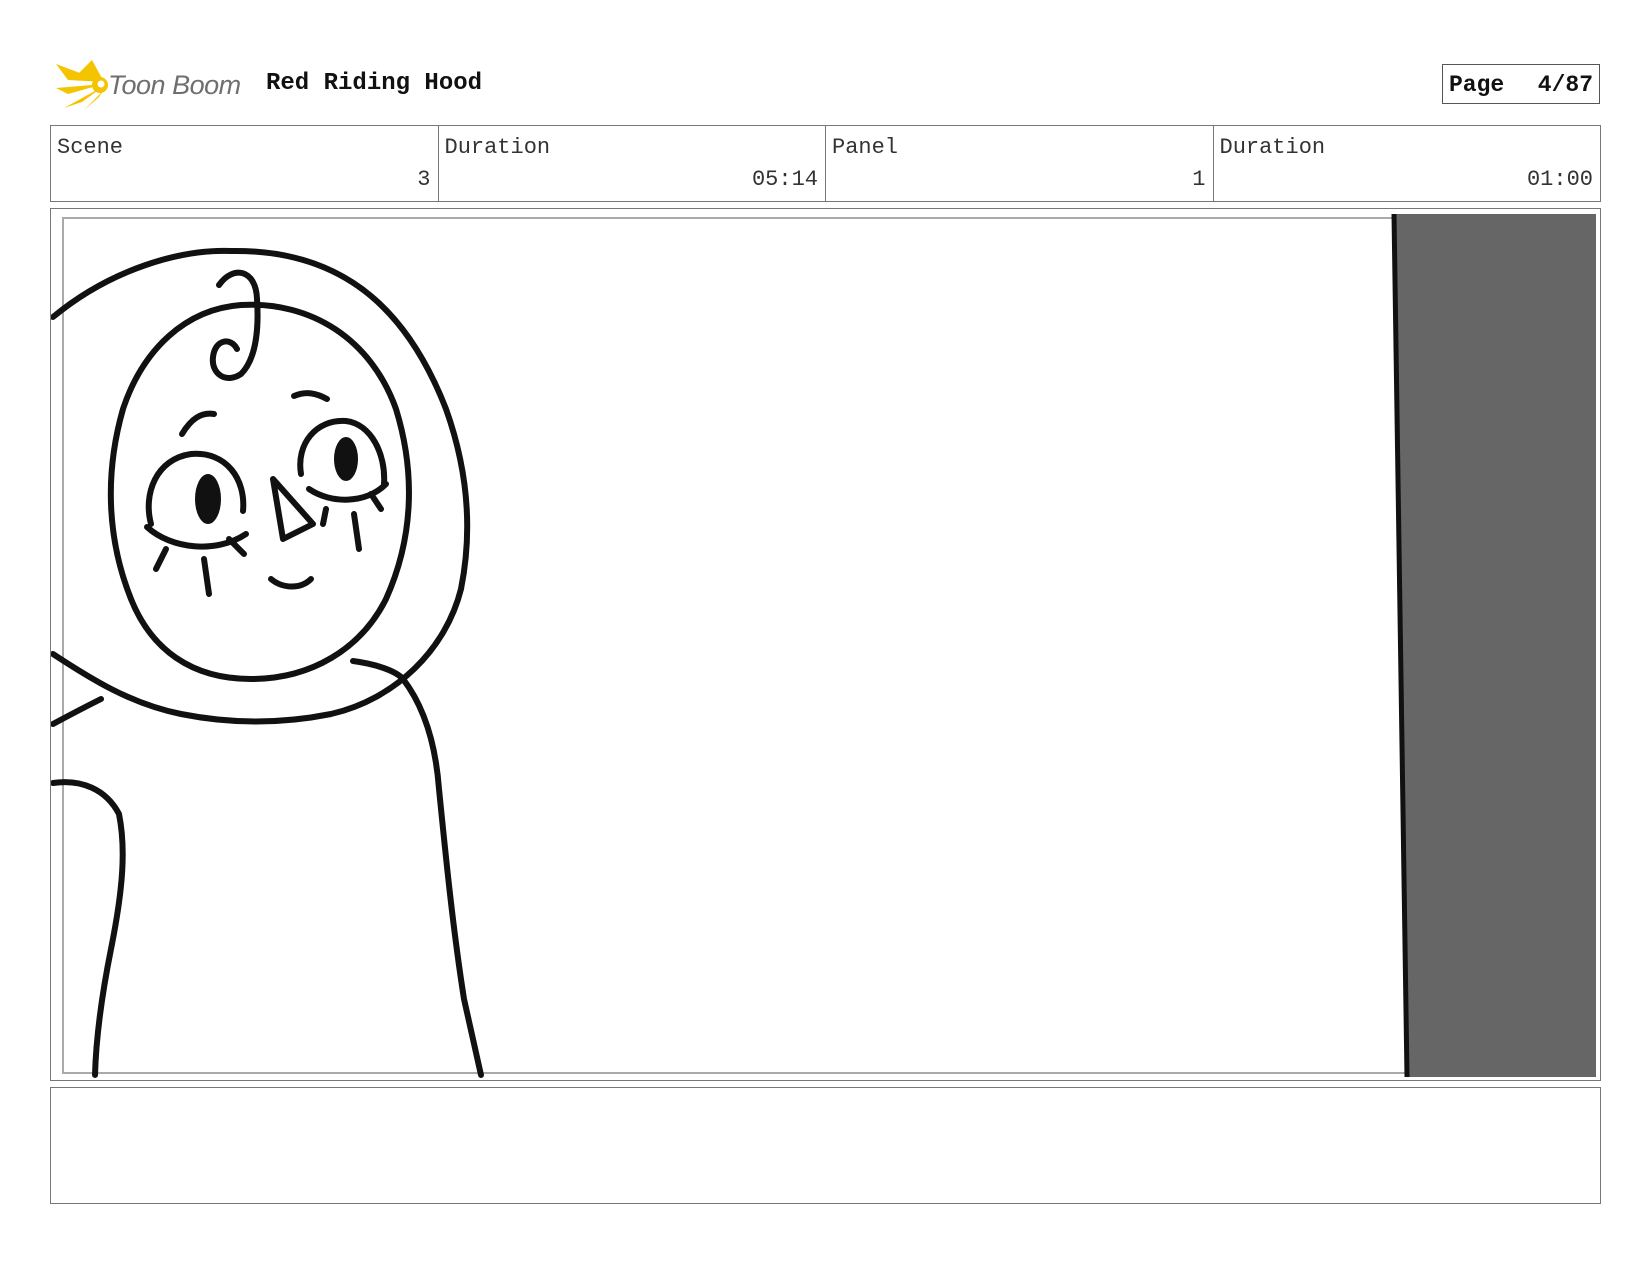 The width and height of the screenshot is (1650, 1275). Describe the element at coordinates (208, 499) in the screenshot. I see `left-pupil` at that location.